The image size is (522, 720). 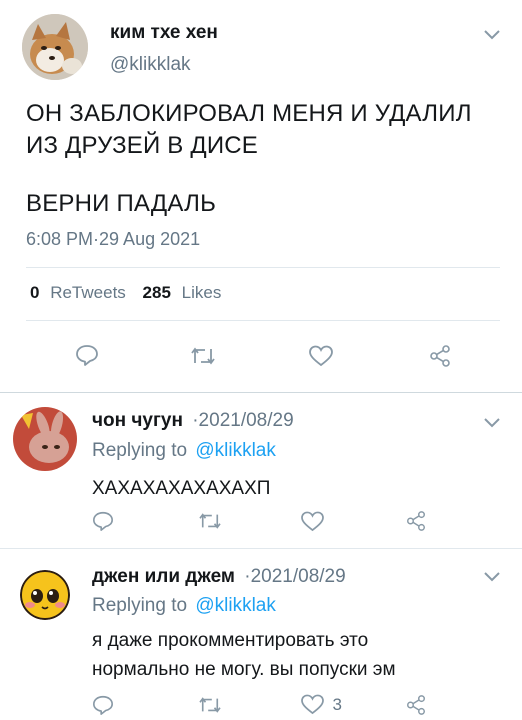 I want to click on emoji-avatar-image, so click(x=45, y=595).